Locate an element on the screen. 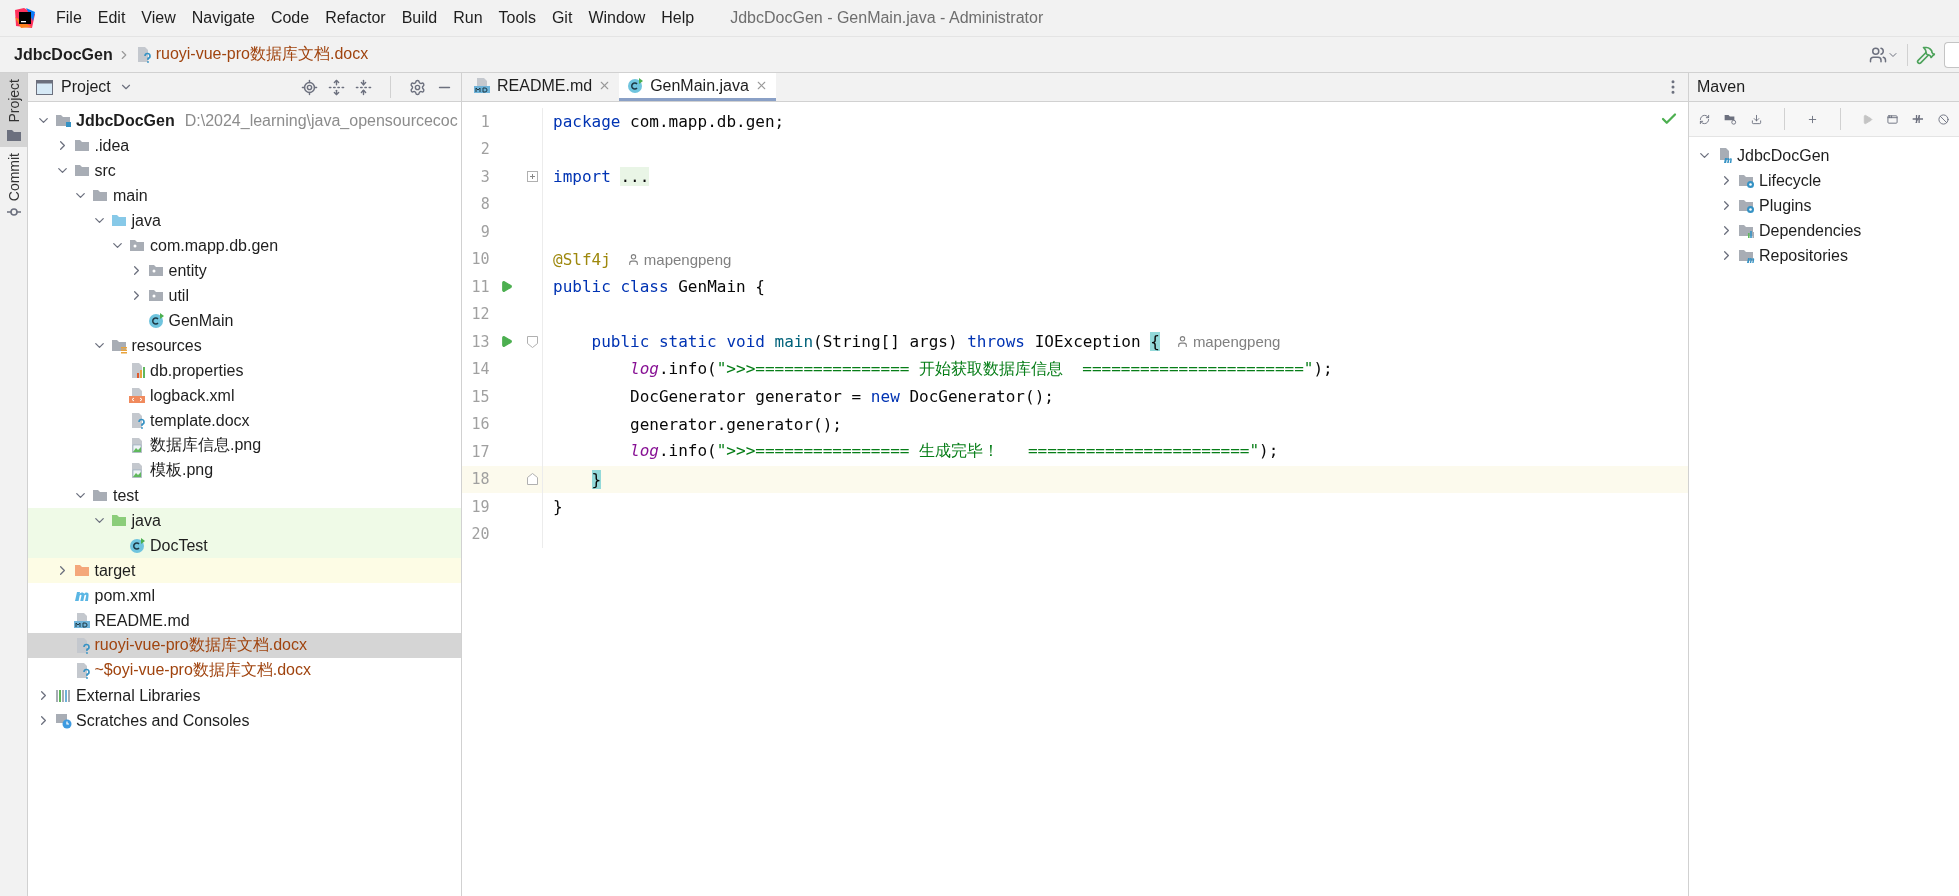  maven-folder-icon is located at coordinates (1746, 255).